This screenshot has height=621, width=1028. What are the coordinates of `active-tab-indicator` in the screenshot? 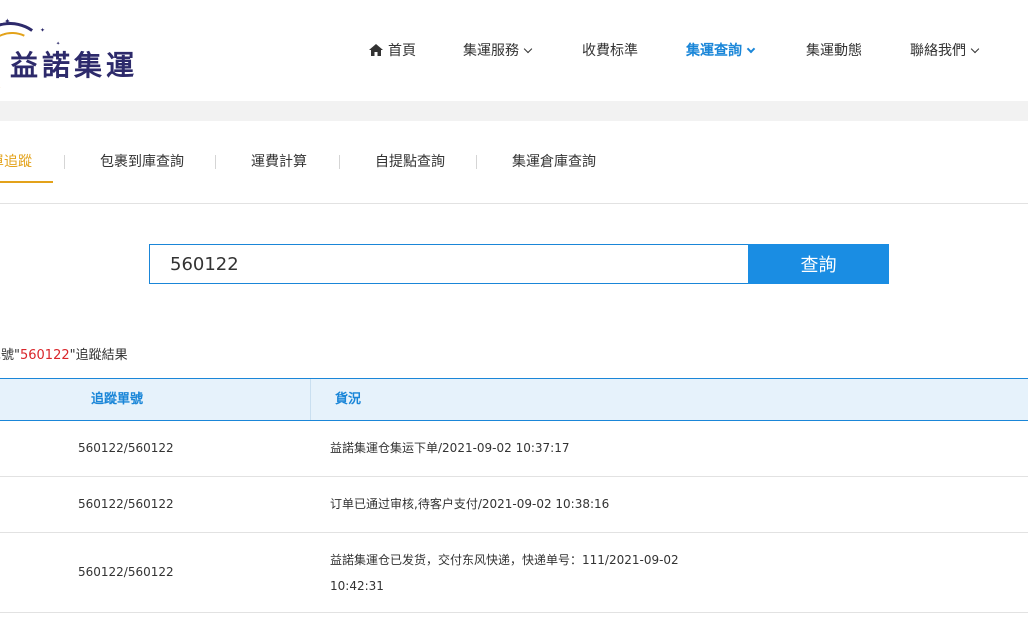 It's located at (26, 182).